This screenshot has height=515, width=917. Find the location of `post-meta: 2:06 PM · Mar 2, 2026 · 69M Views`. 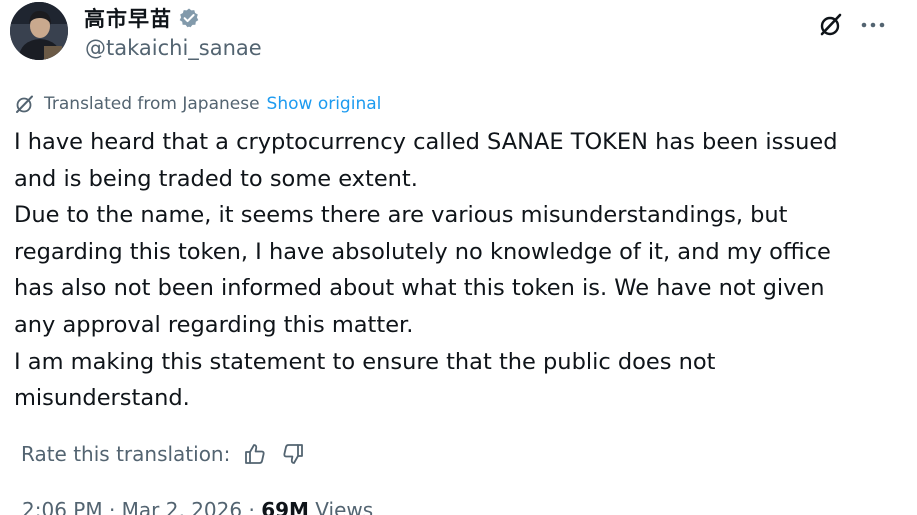

post-meta: 2:06 PM · Mar 2, 2026 · 69M Views is located at coordinates (197, 506).